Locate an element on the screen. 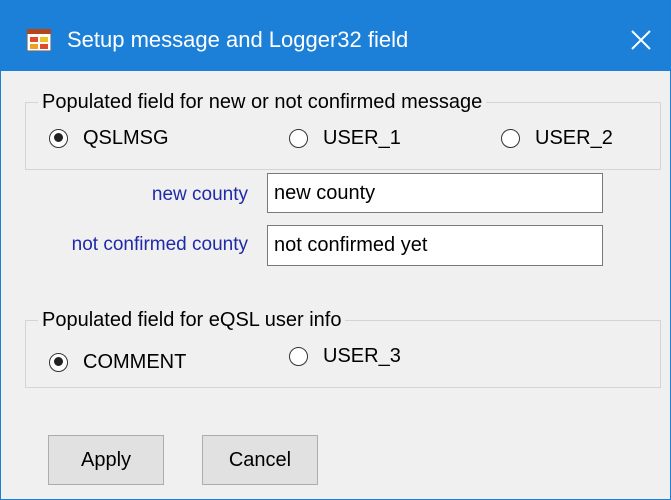  new-county-input is located at coordinates (435, 193).